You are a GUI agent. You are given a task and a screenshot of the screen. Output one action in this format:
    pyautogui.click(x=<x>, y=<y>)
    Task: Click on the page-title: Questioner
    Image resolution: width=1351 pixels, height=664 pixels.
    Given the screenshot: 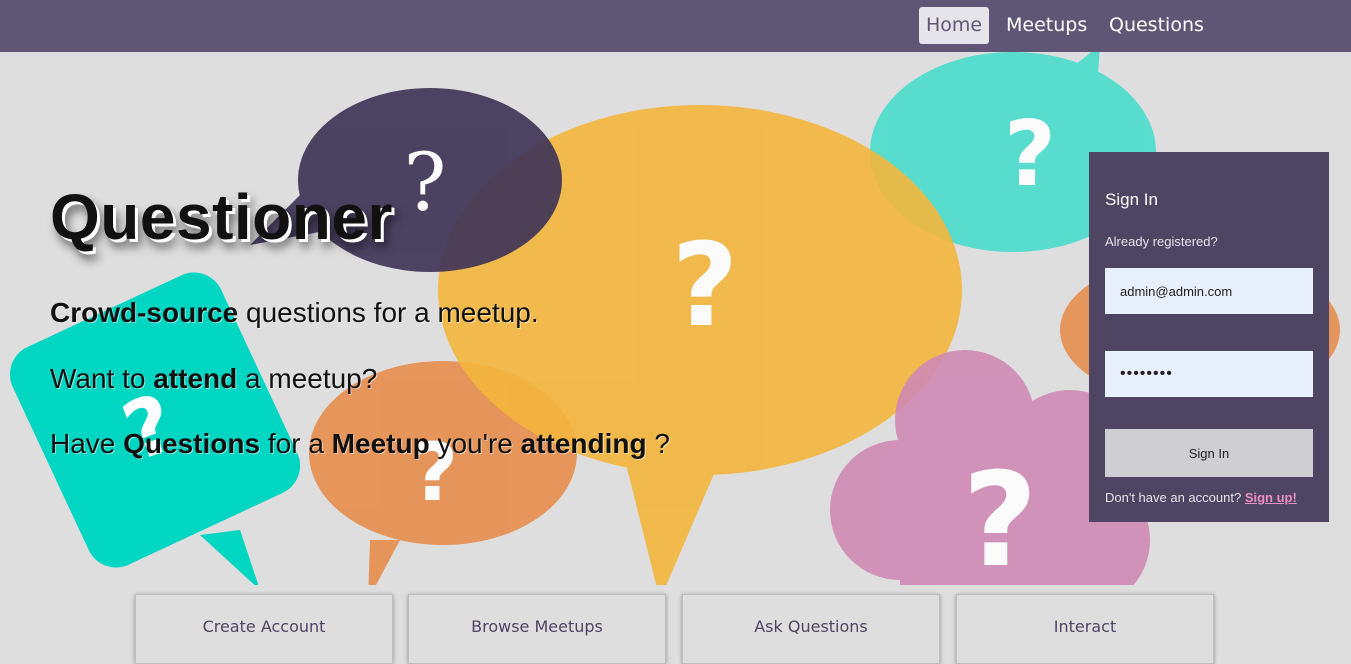 What is the action you would take?
    pyautogui.click(x=221, y=217)
    